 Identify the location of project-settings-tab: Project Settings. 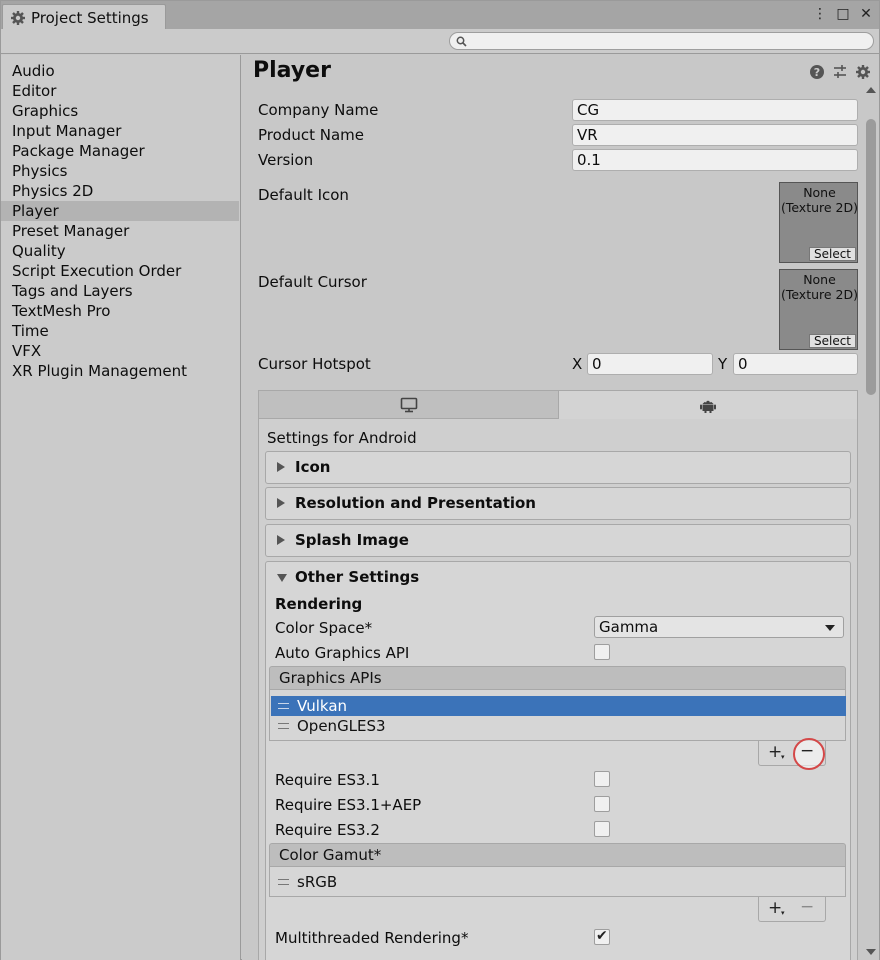
(84, 17).